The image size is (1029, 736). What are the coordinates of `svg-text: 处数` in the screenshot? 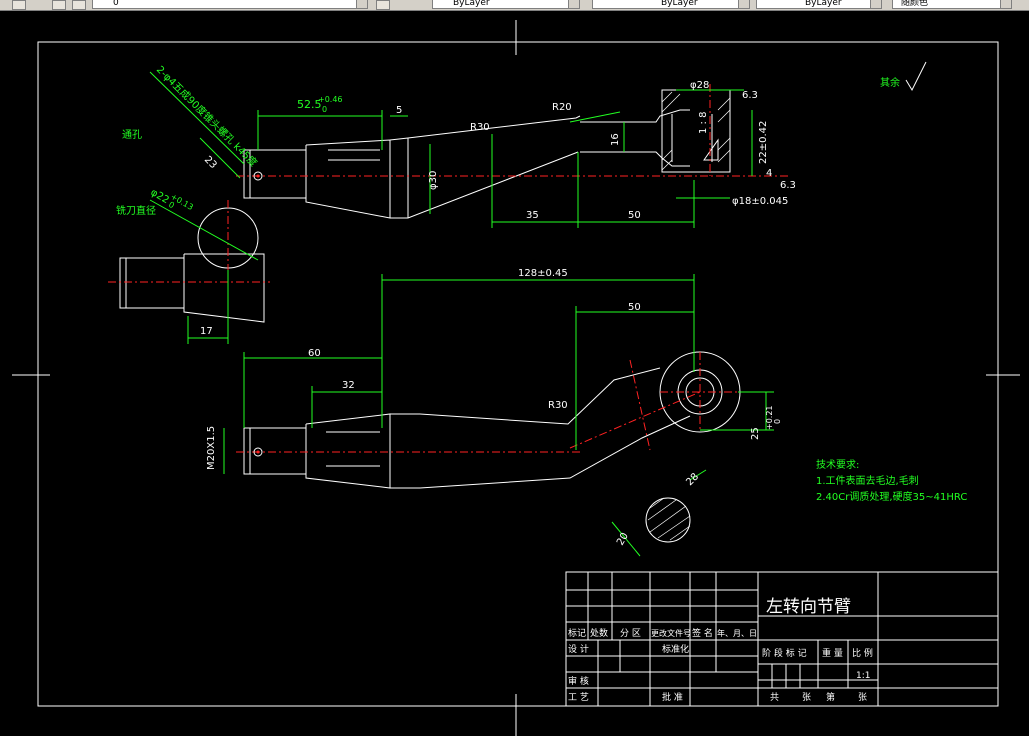 It's located at (599, 633).